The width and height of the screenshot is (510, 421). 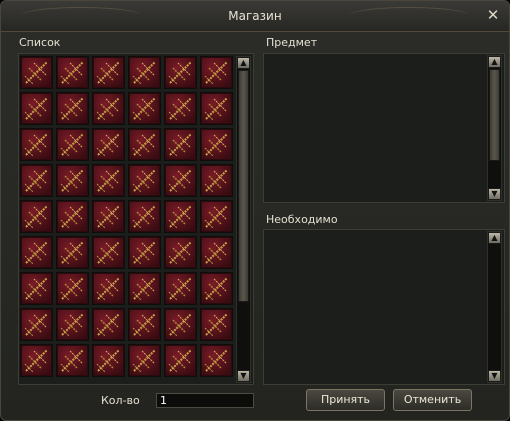 I want to click on list-scroll-thumb, so click(x=243, y=186).